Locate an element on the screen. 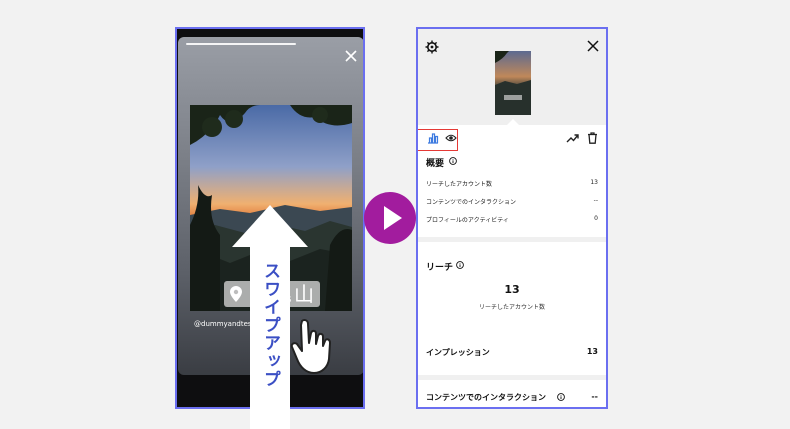 The width and height of the screenshot is (790, 429). overview-row-value: -- is located at coordinates (595, 200).